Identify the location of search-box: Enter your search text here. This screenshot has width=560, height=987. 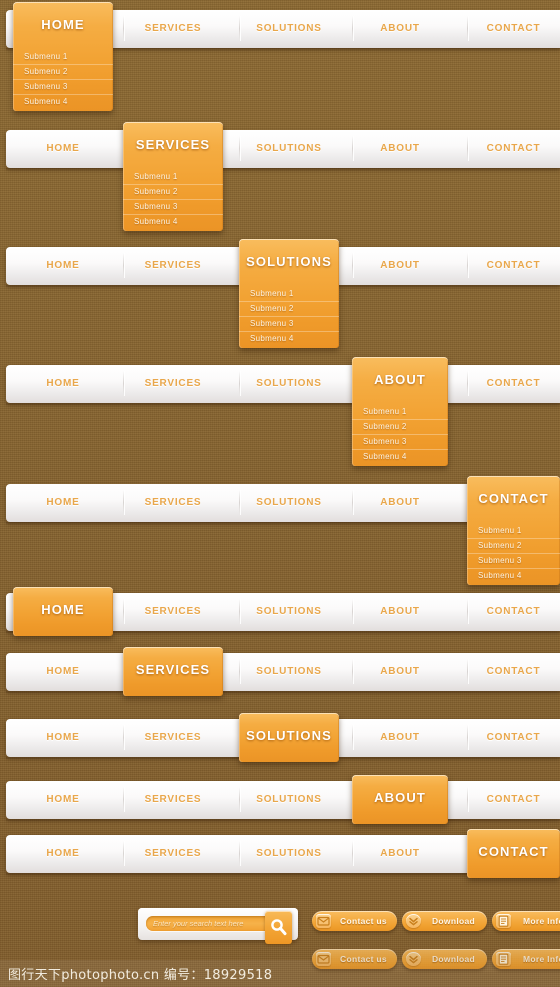
(218, 926).